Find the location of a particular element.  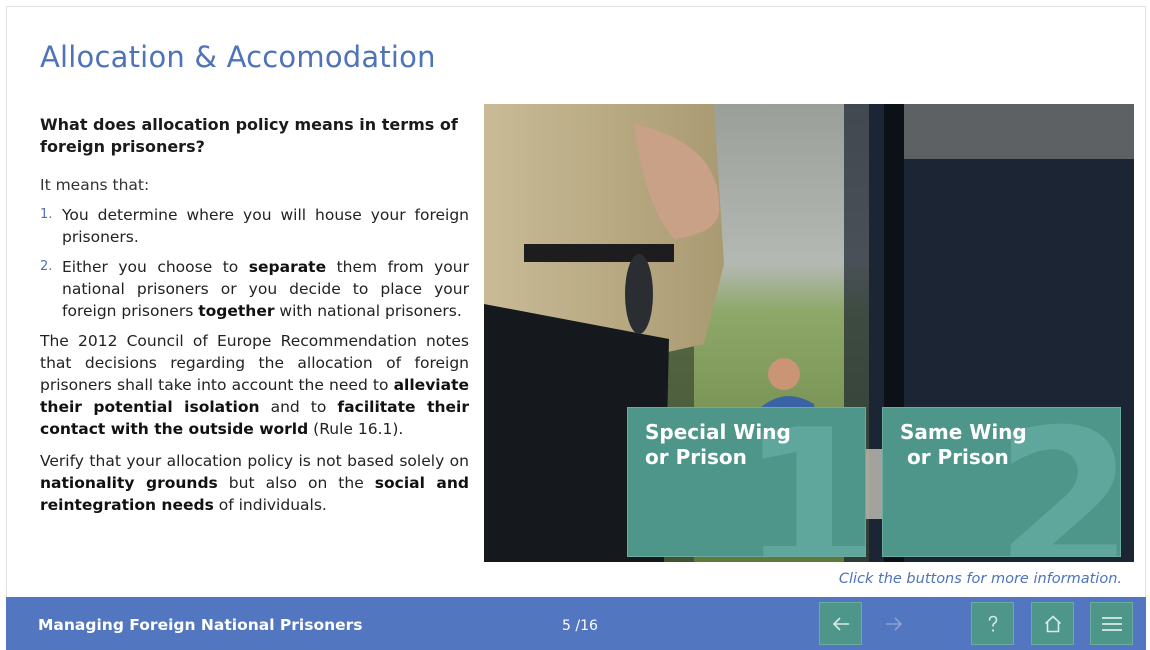

hamburger-menu-icon is located at coordinates (1111, 623).